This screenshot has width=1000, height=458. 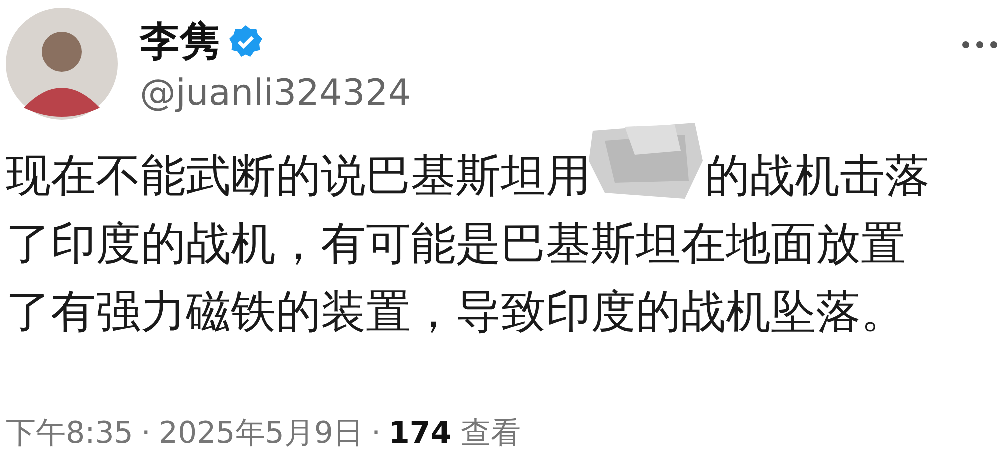 I want to click on post-date: 2025年5月9日, so click(x=261, y=434).